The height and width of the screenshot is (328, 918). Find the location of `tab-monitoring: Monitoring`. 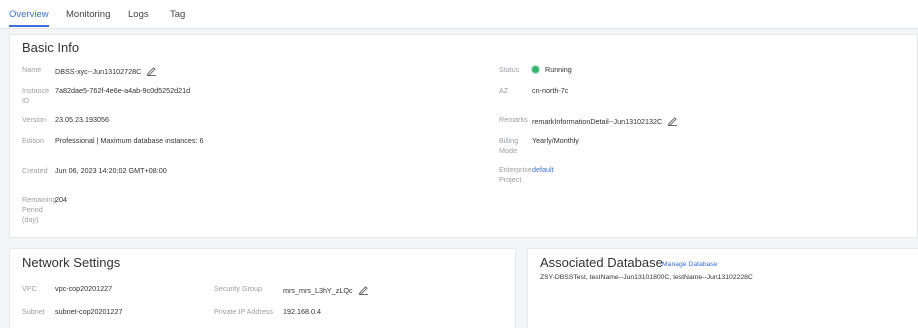

tab-monitoring: Monitoring is located at coordinates (88, 14).